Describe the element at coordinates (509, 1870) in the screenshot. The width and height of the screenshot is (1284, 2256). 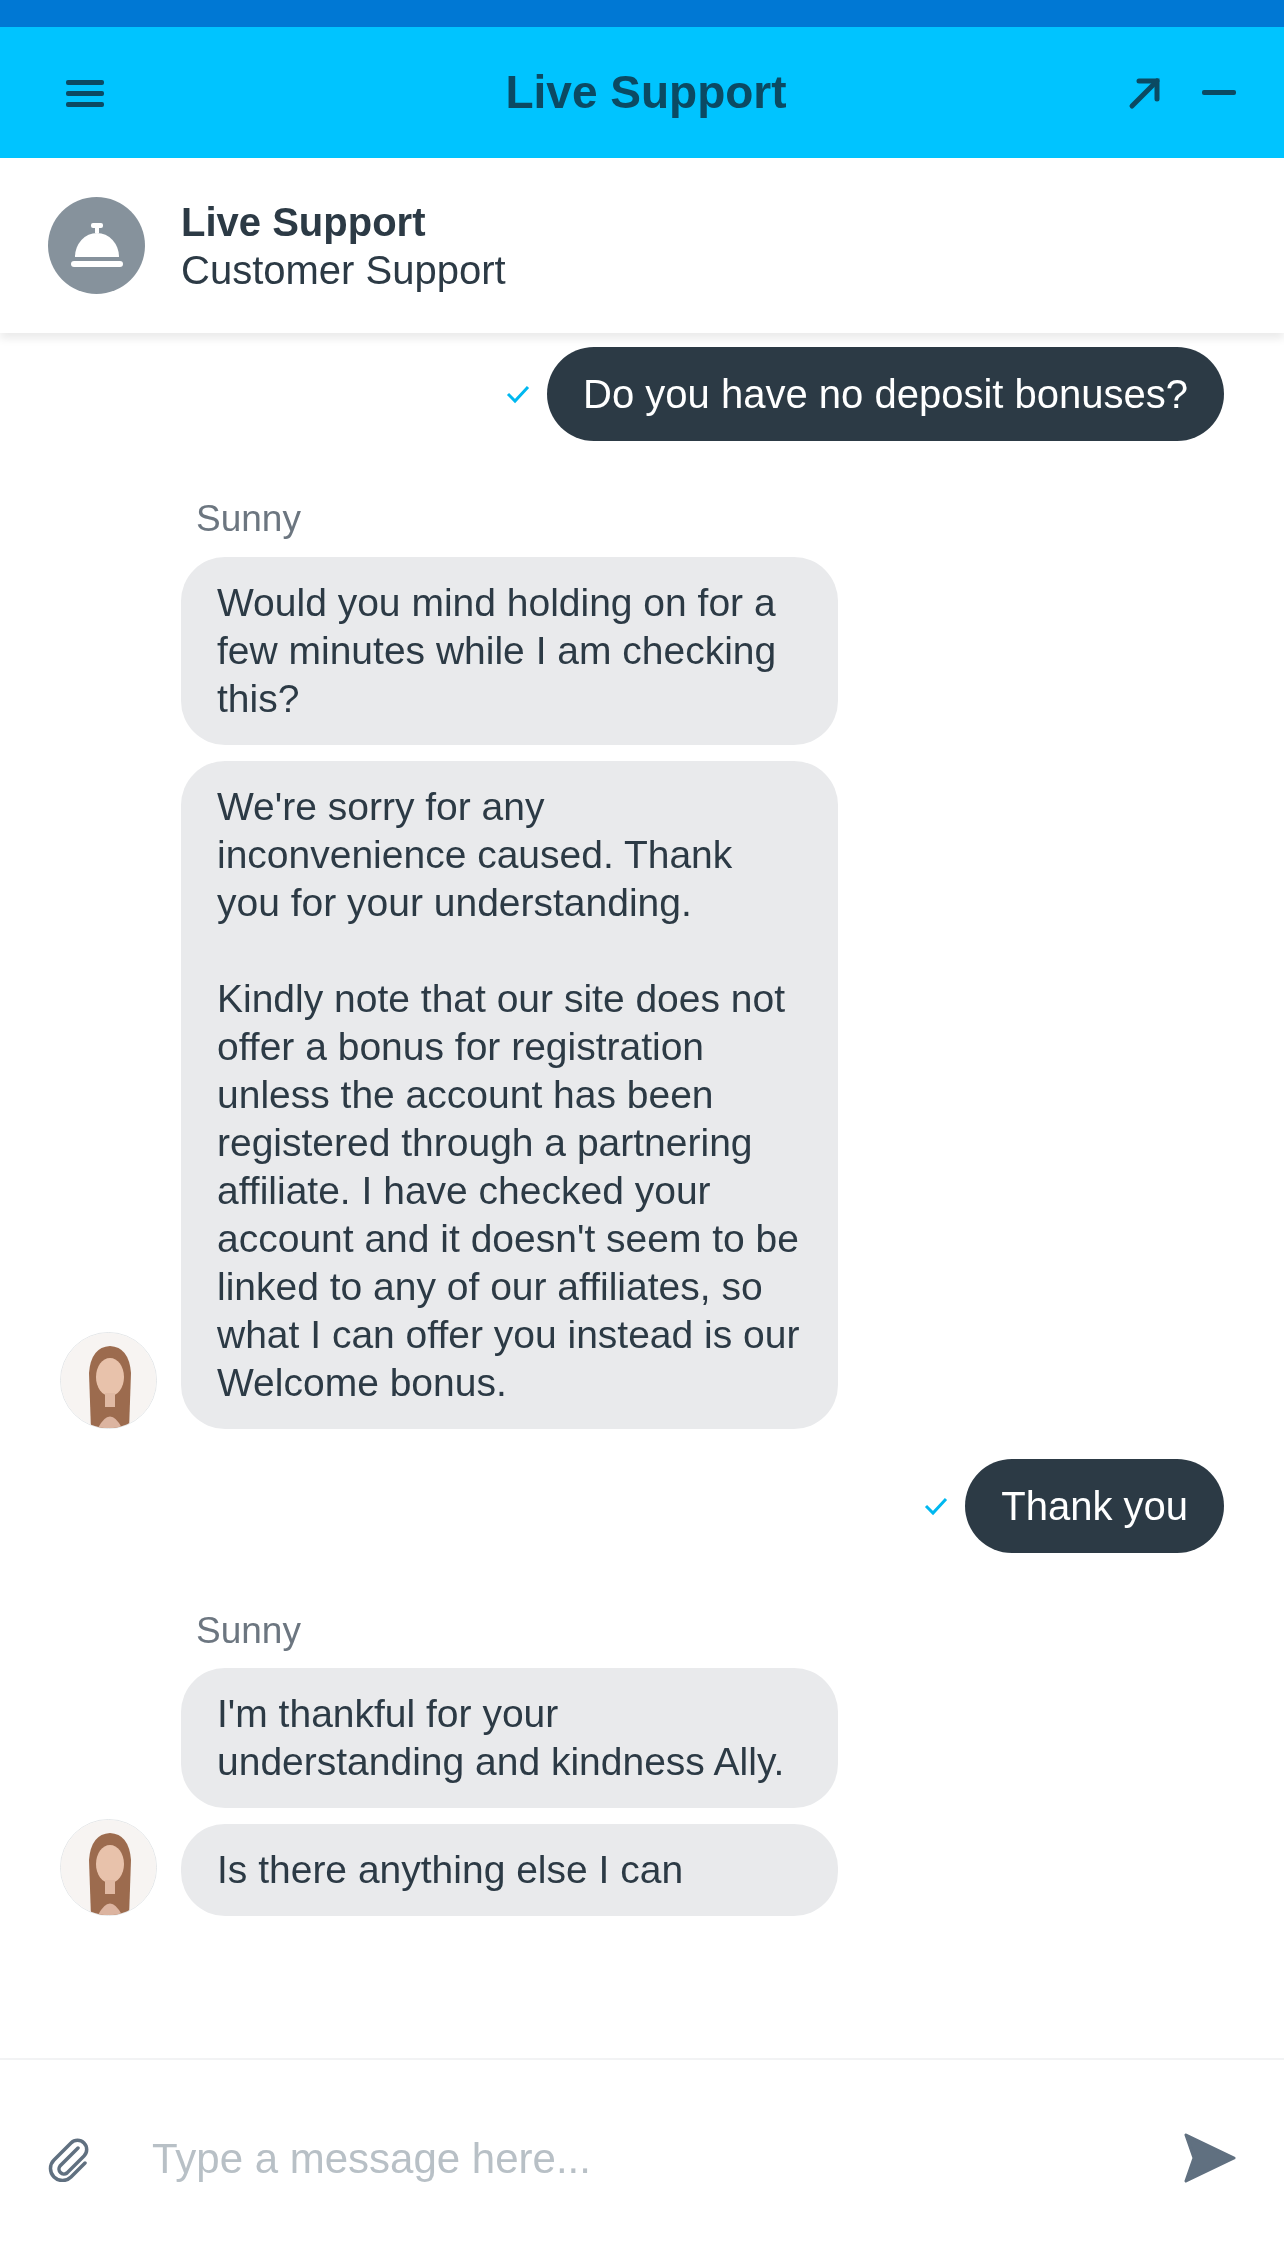
I see `agent-message: Is there anything else I can` at that location.